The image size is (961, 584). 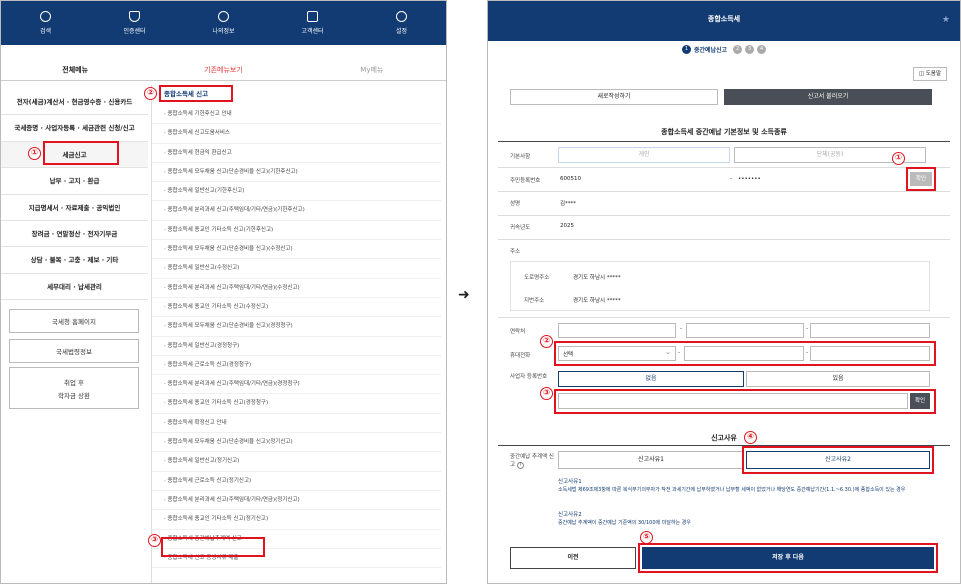 What do you see at coordinates (296, 250) in the screenshot?
I see `submenu-item: · 종합소득세 모두채움 신고(단순경비율 신고)(수정신고)` at bounding box center [296, 250].